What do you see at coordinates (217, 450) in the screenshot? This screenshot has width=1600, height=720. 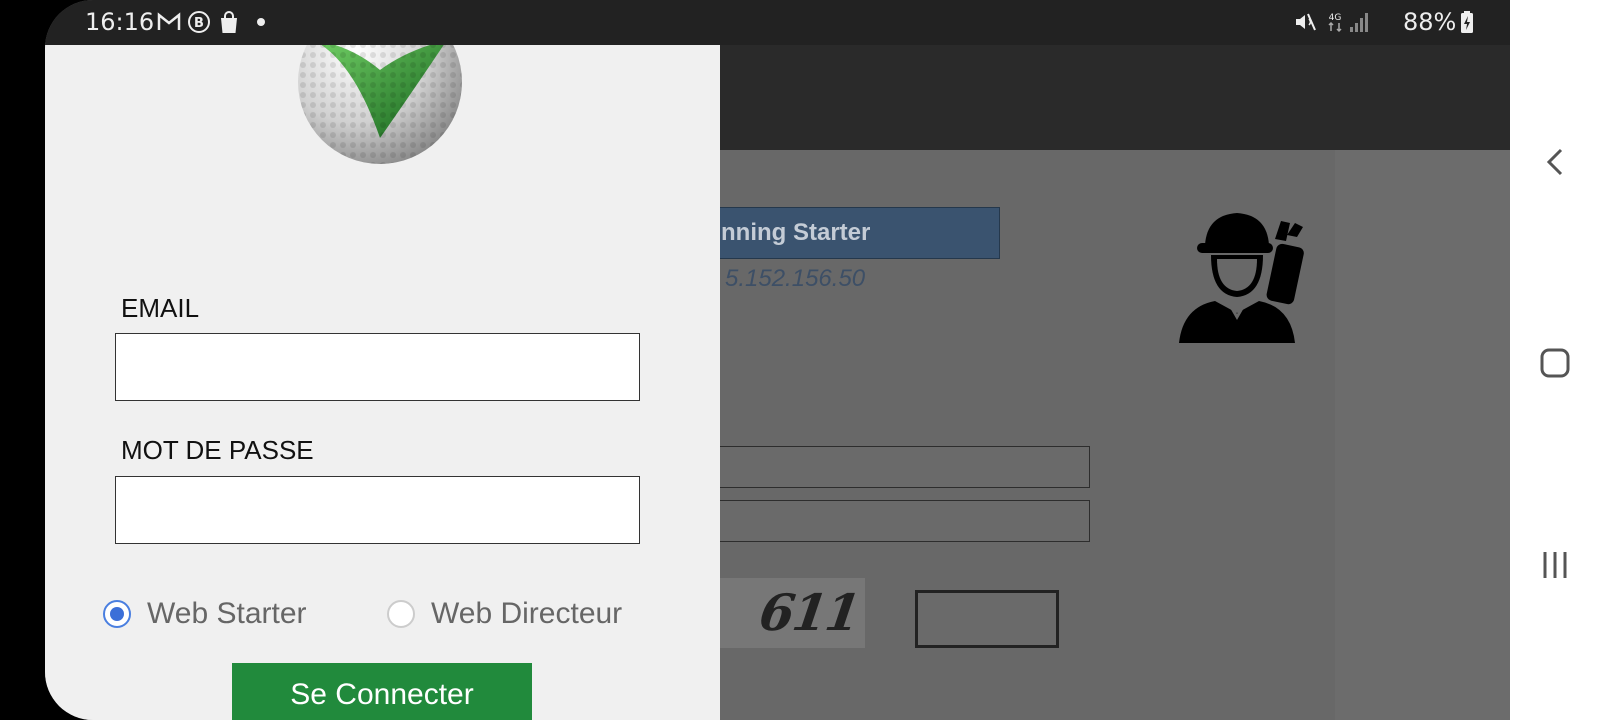 I see `password-label: MOT DE PASSE` at bounding box center [217, 450].